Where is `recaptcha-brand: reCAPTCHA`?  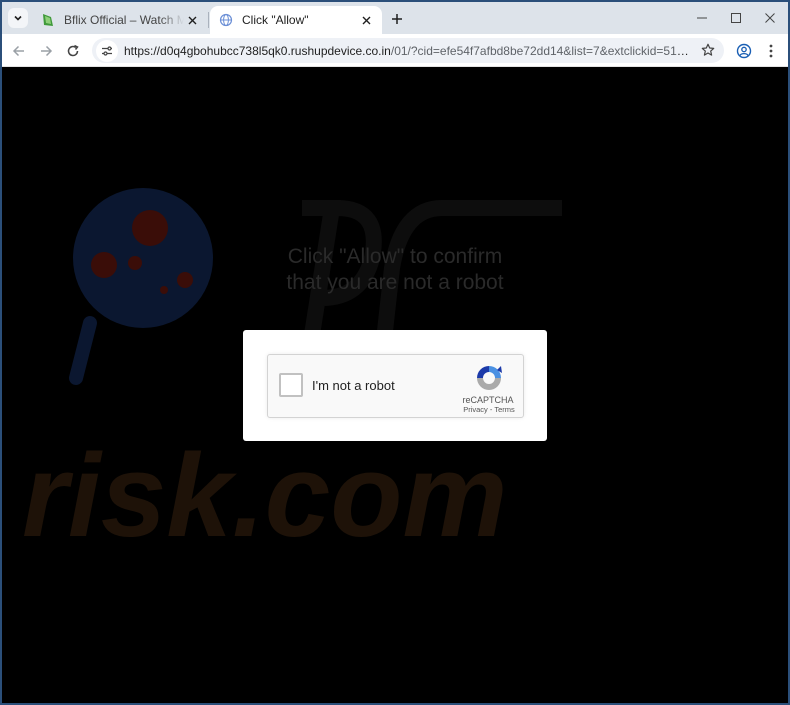
recaptcha-brand: reCAPTCHA is located at coordinates (488, 400).